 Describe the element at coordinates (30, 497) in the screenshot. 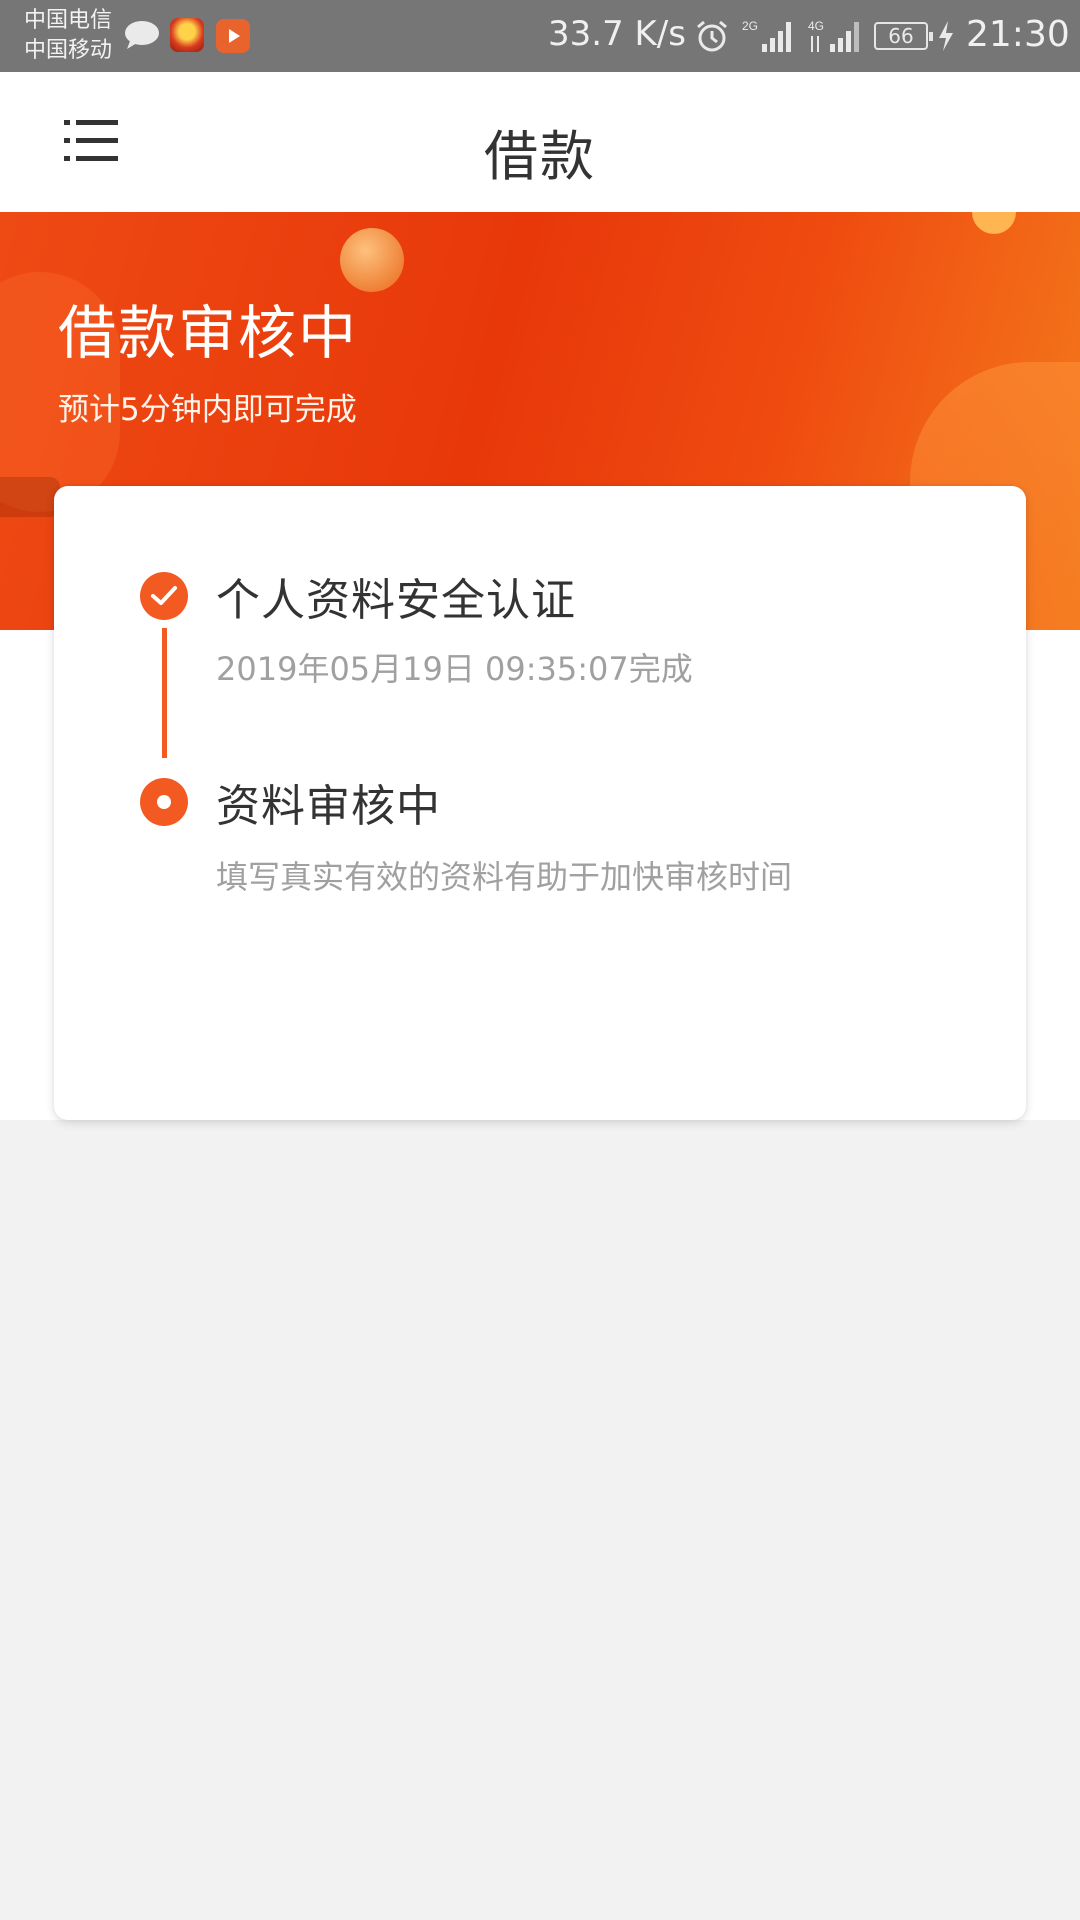

I see `decorative-shape` at that location.